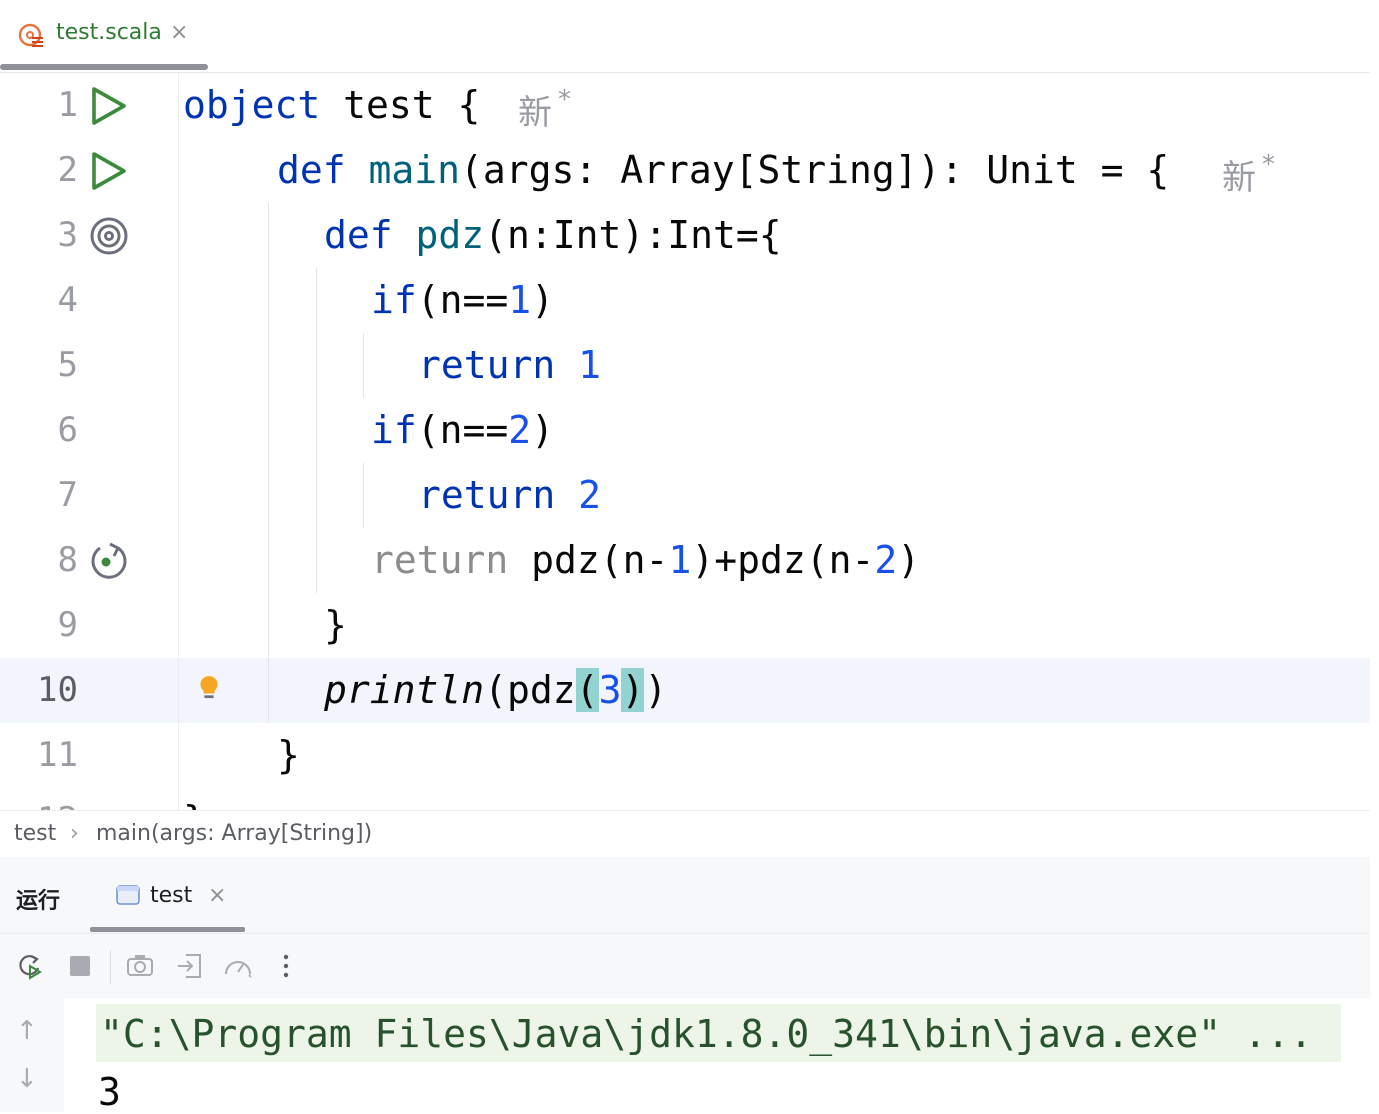 This screenshot has height=1114, width=1379. Describe the element at coordinates (179, 32) in the screenshot. I see `tab-close-icon: ×` at that location.